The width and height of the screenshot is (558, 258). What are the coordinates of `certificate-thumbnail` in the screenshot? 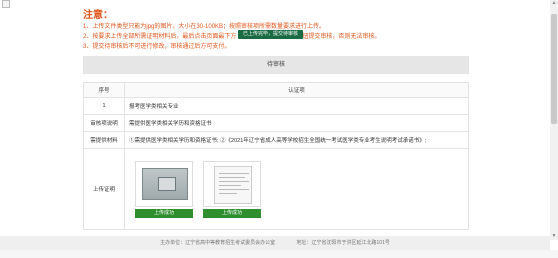 It's located at (164, 183).